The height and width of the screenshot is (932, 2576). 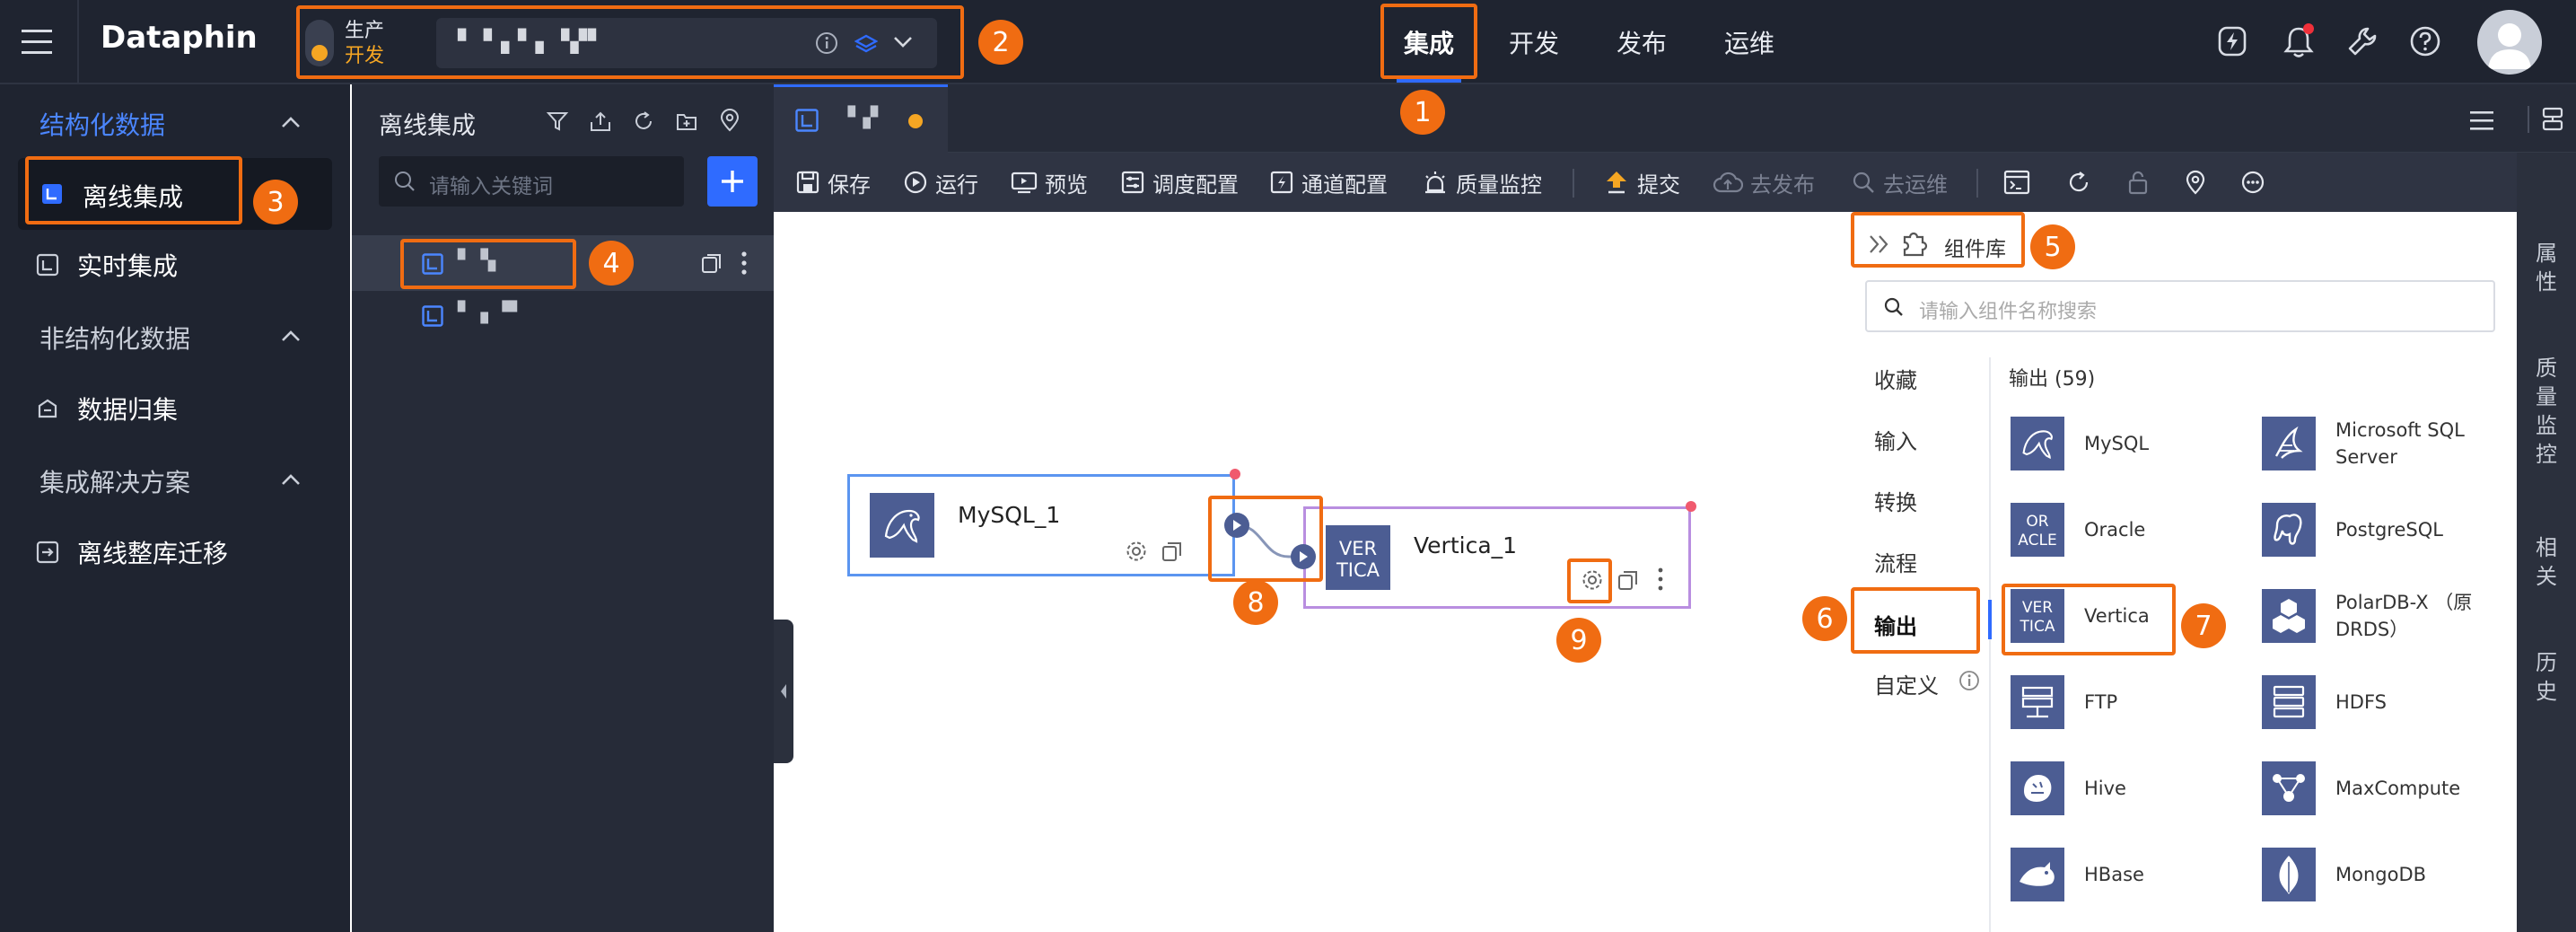 I want to click on save-button: 保存, so click(x=833, y=182).